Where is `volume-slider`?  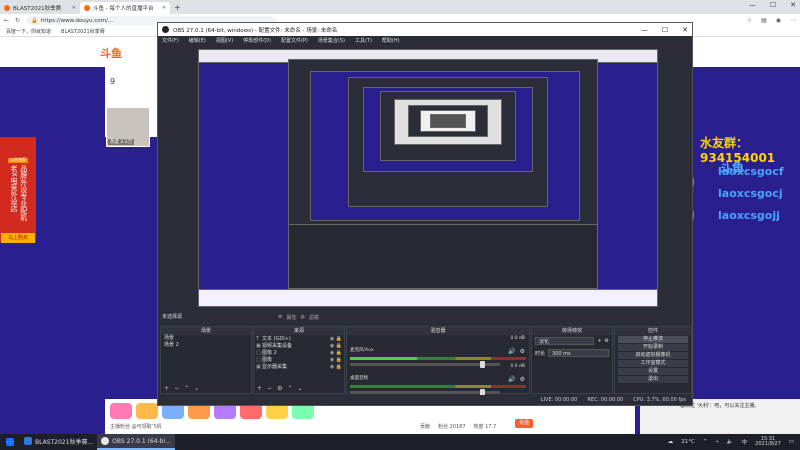
volume-slider is located at coordinates (425, 392).